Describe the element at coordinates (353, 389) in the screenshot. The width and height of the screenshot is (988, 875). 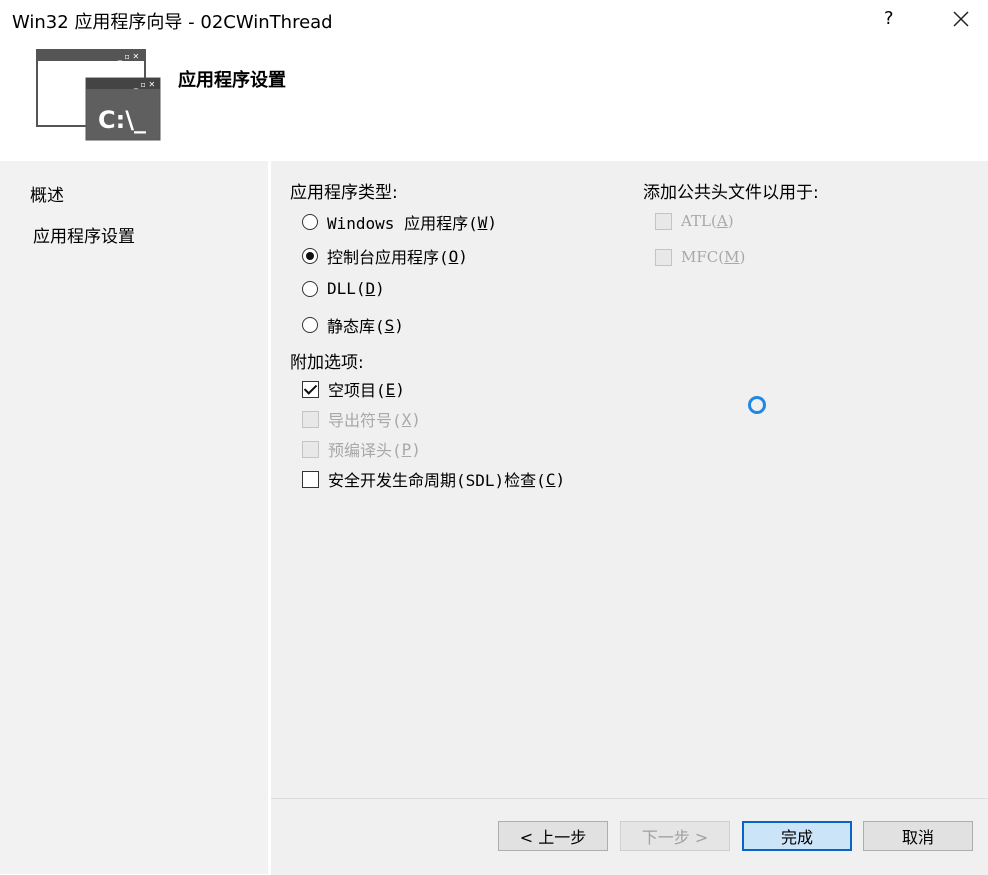
I see `checkbox-empty-project: 空项目(E)` at that location.